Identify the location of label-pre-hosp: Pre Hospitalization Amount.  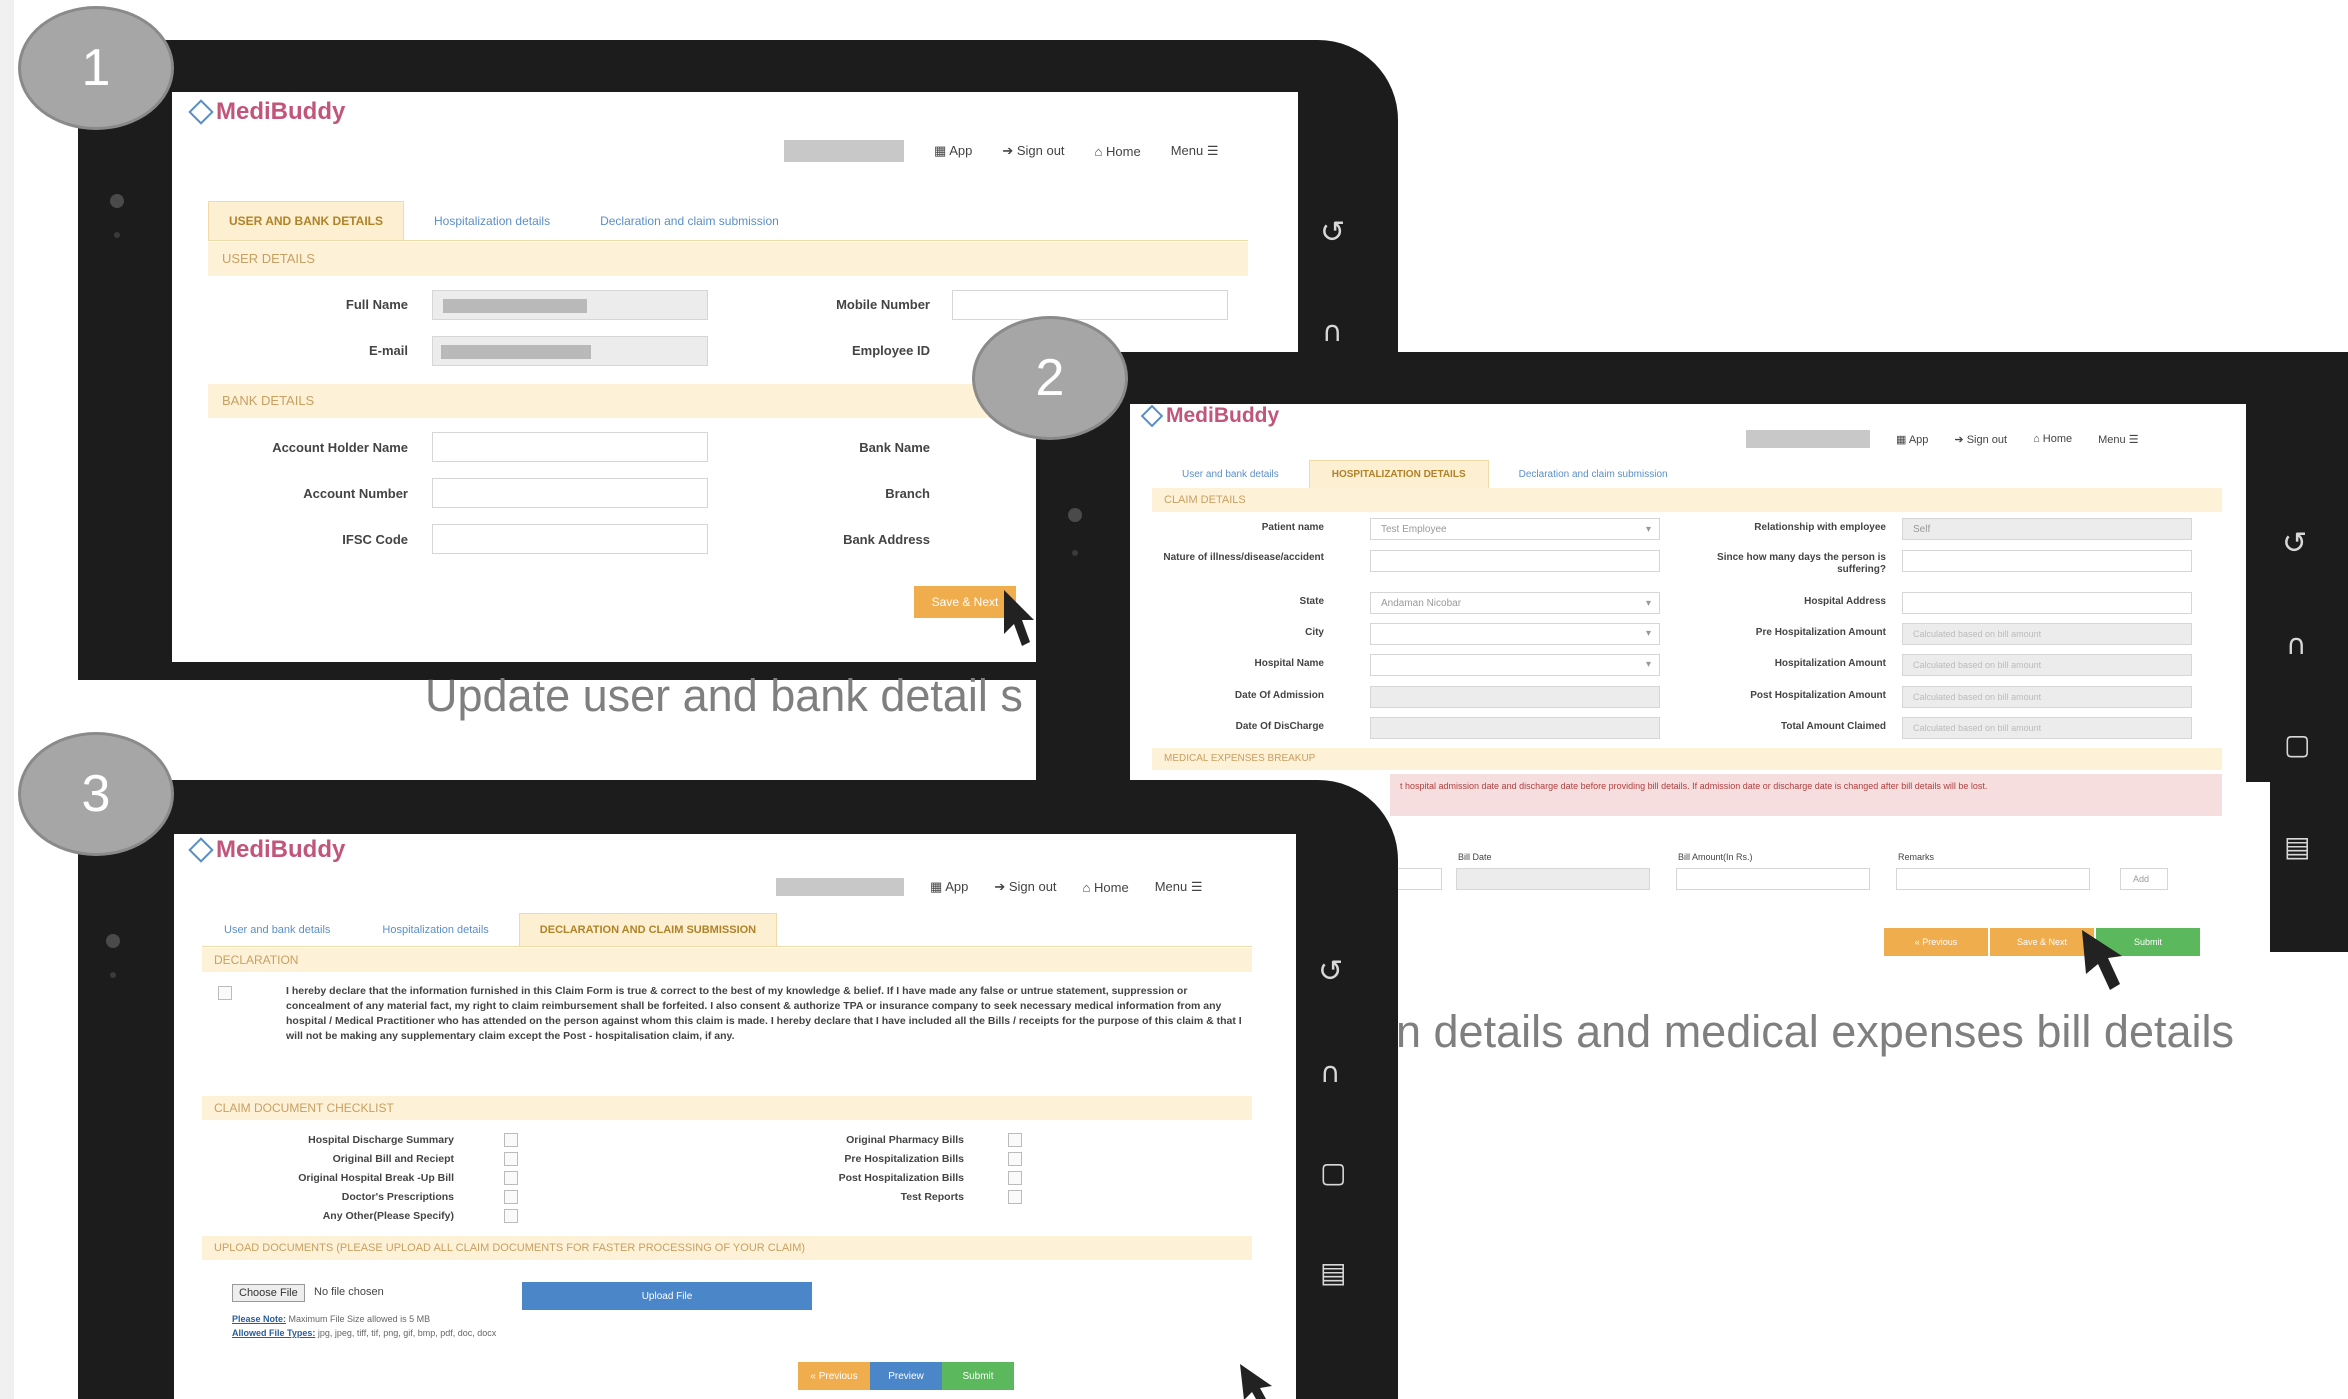
(1820, 632).